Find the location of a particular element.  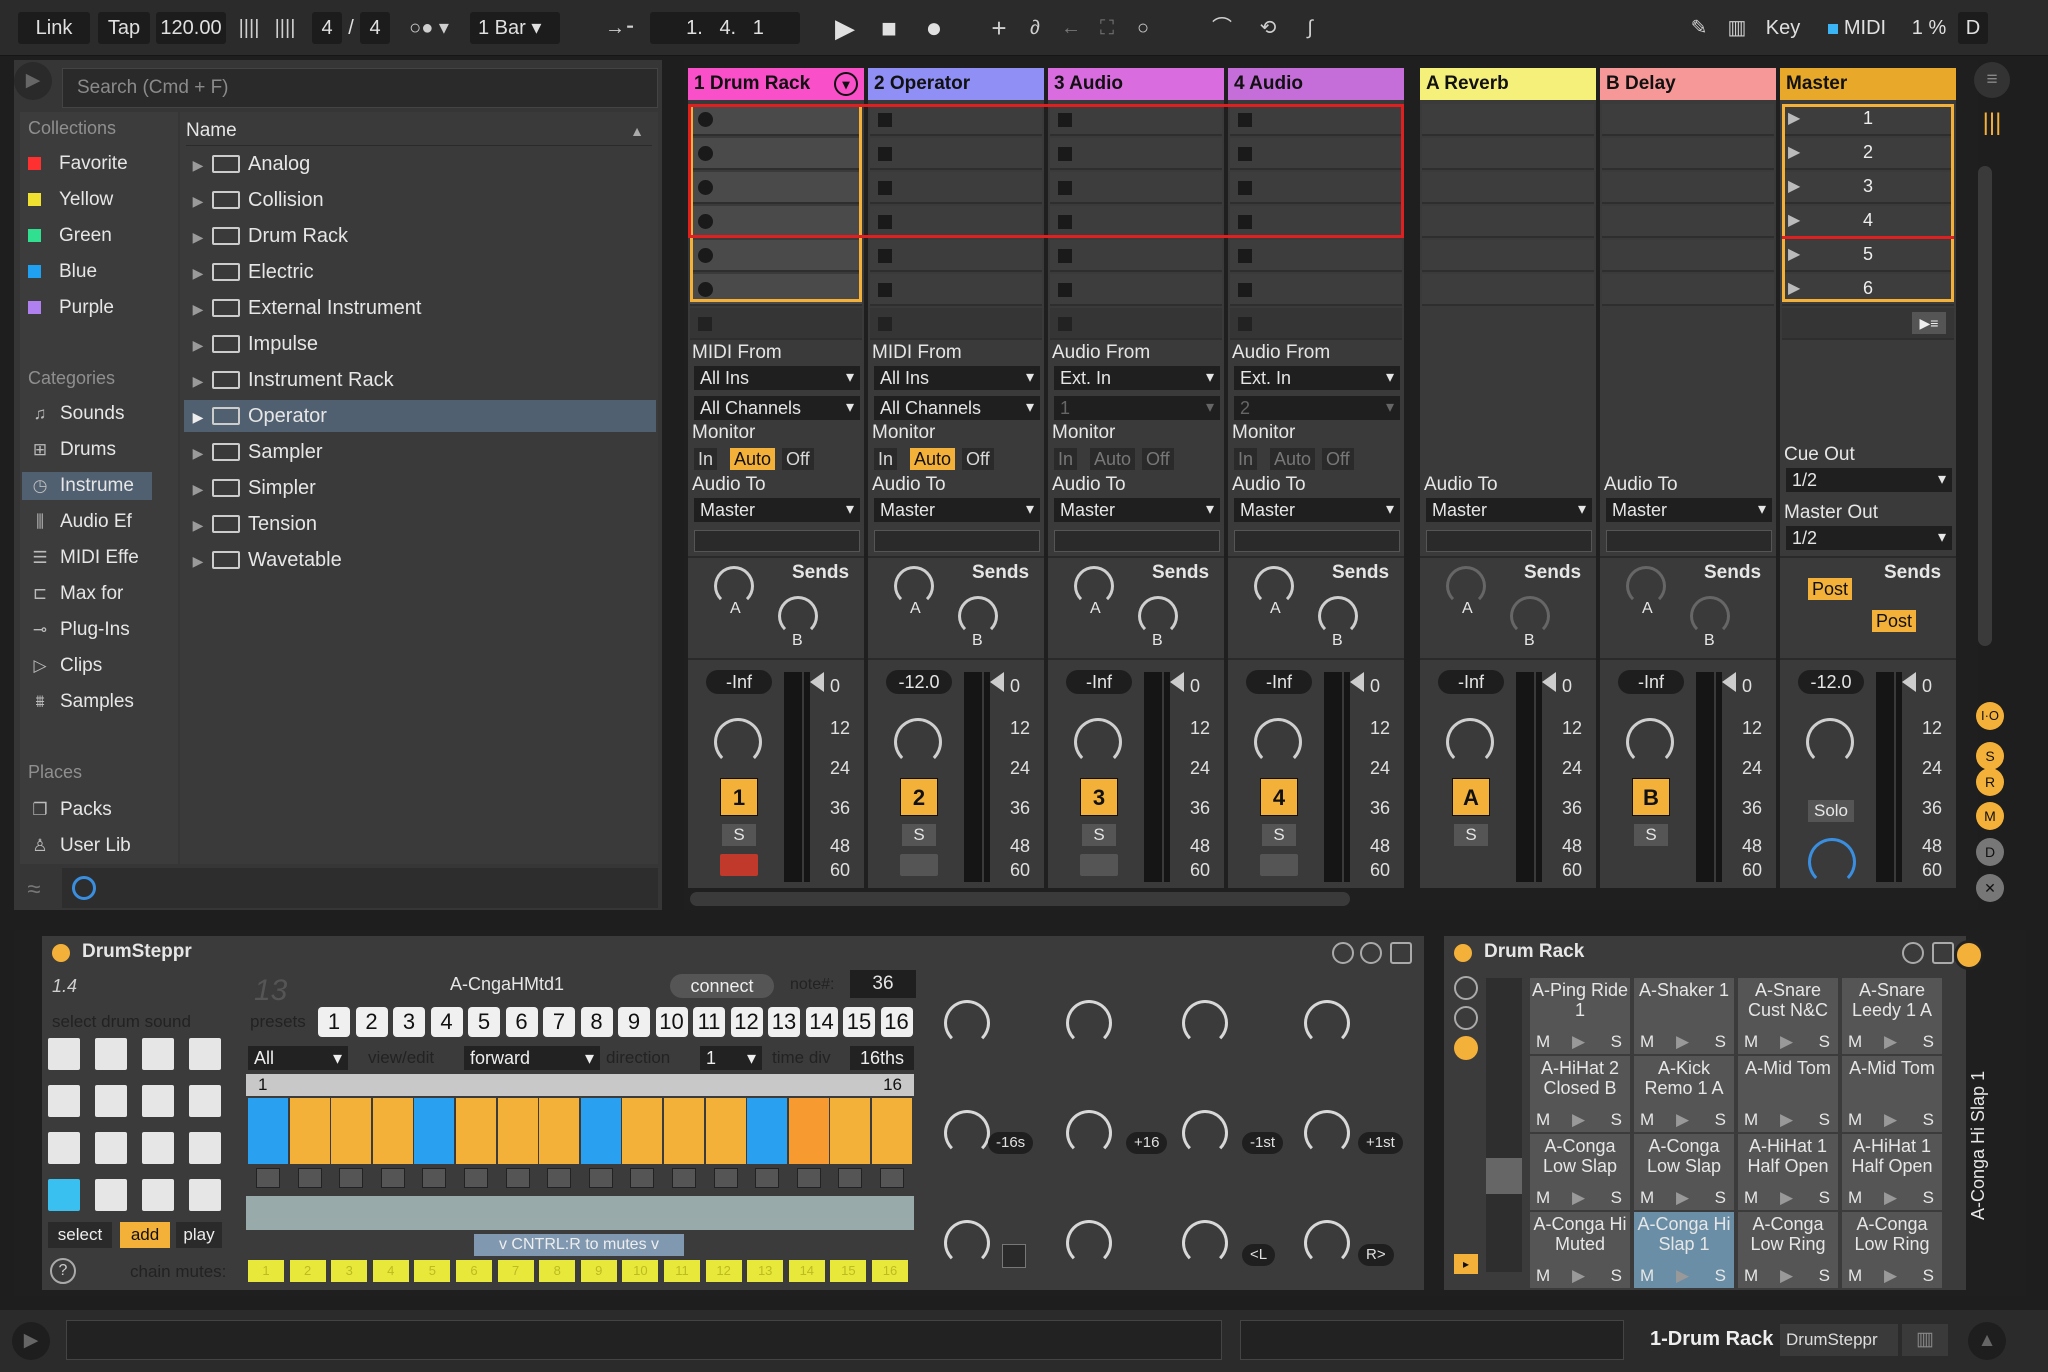

preset-button: 10 is located at coordinates (671, 1022).